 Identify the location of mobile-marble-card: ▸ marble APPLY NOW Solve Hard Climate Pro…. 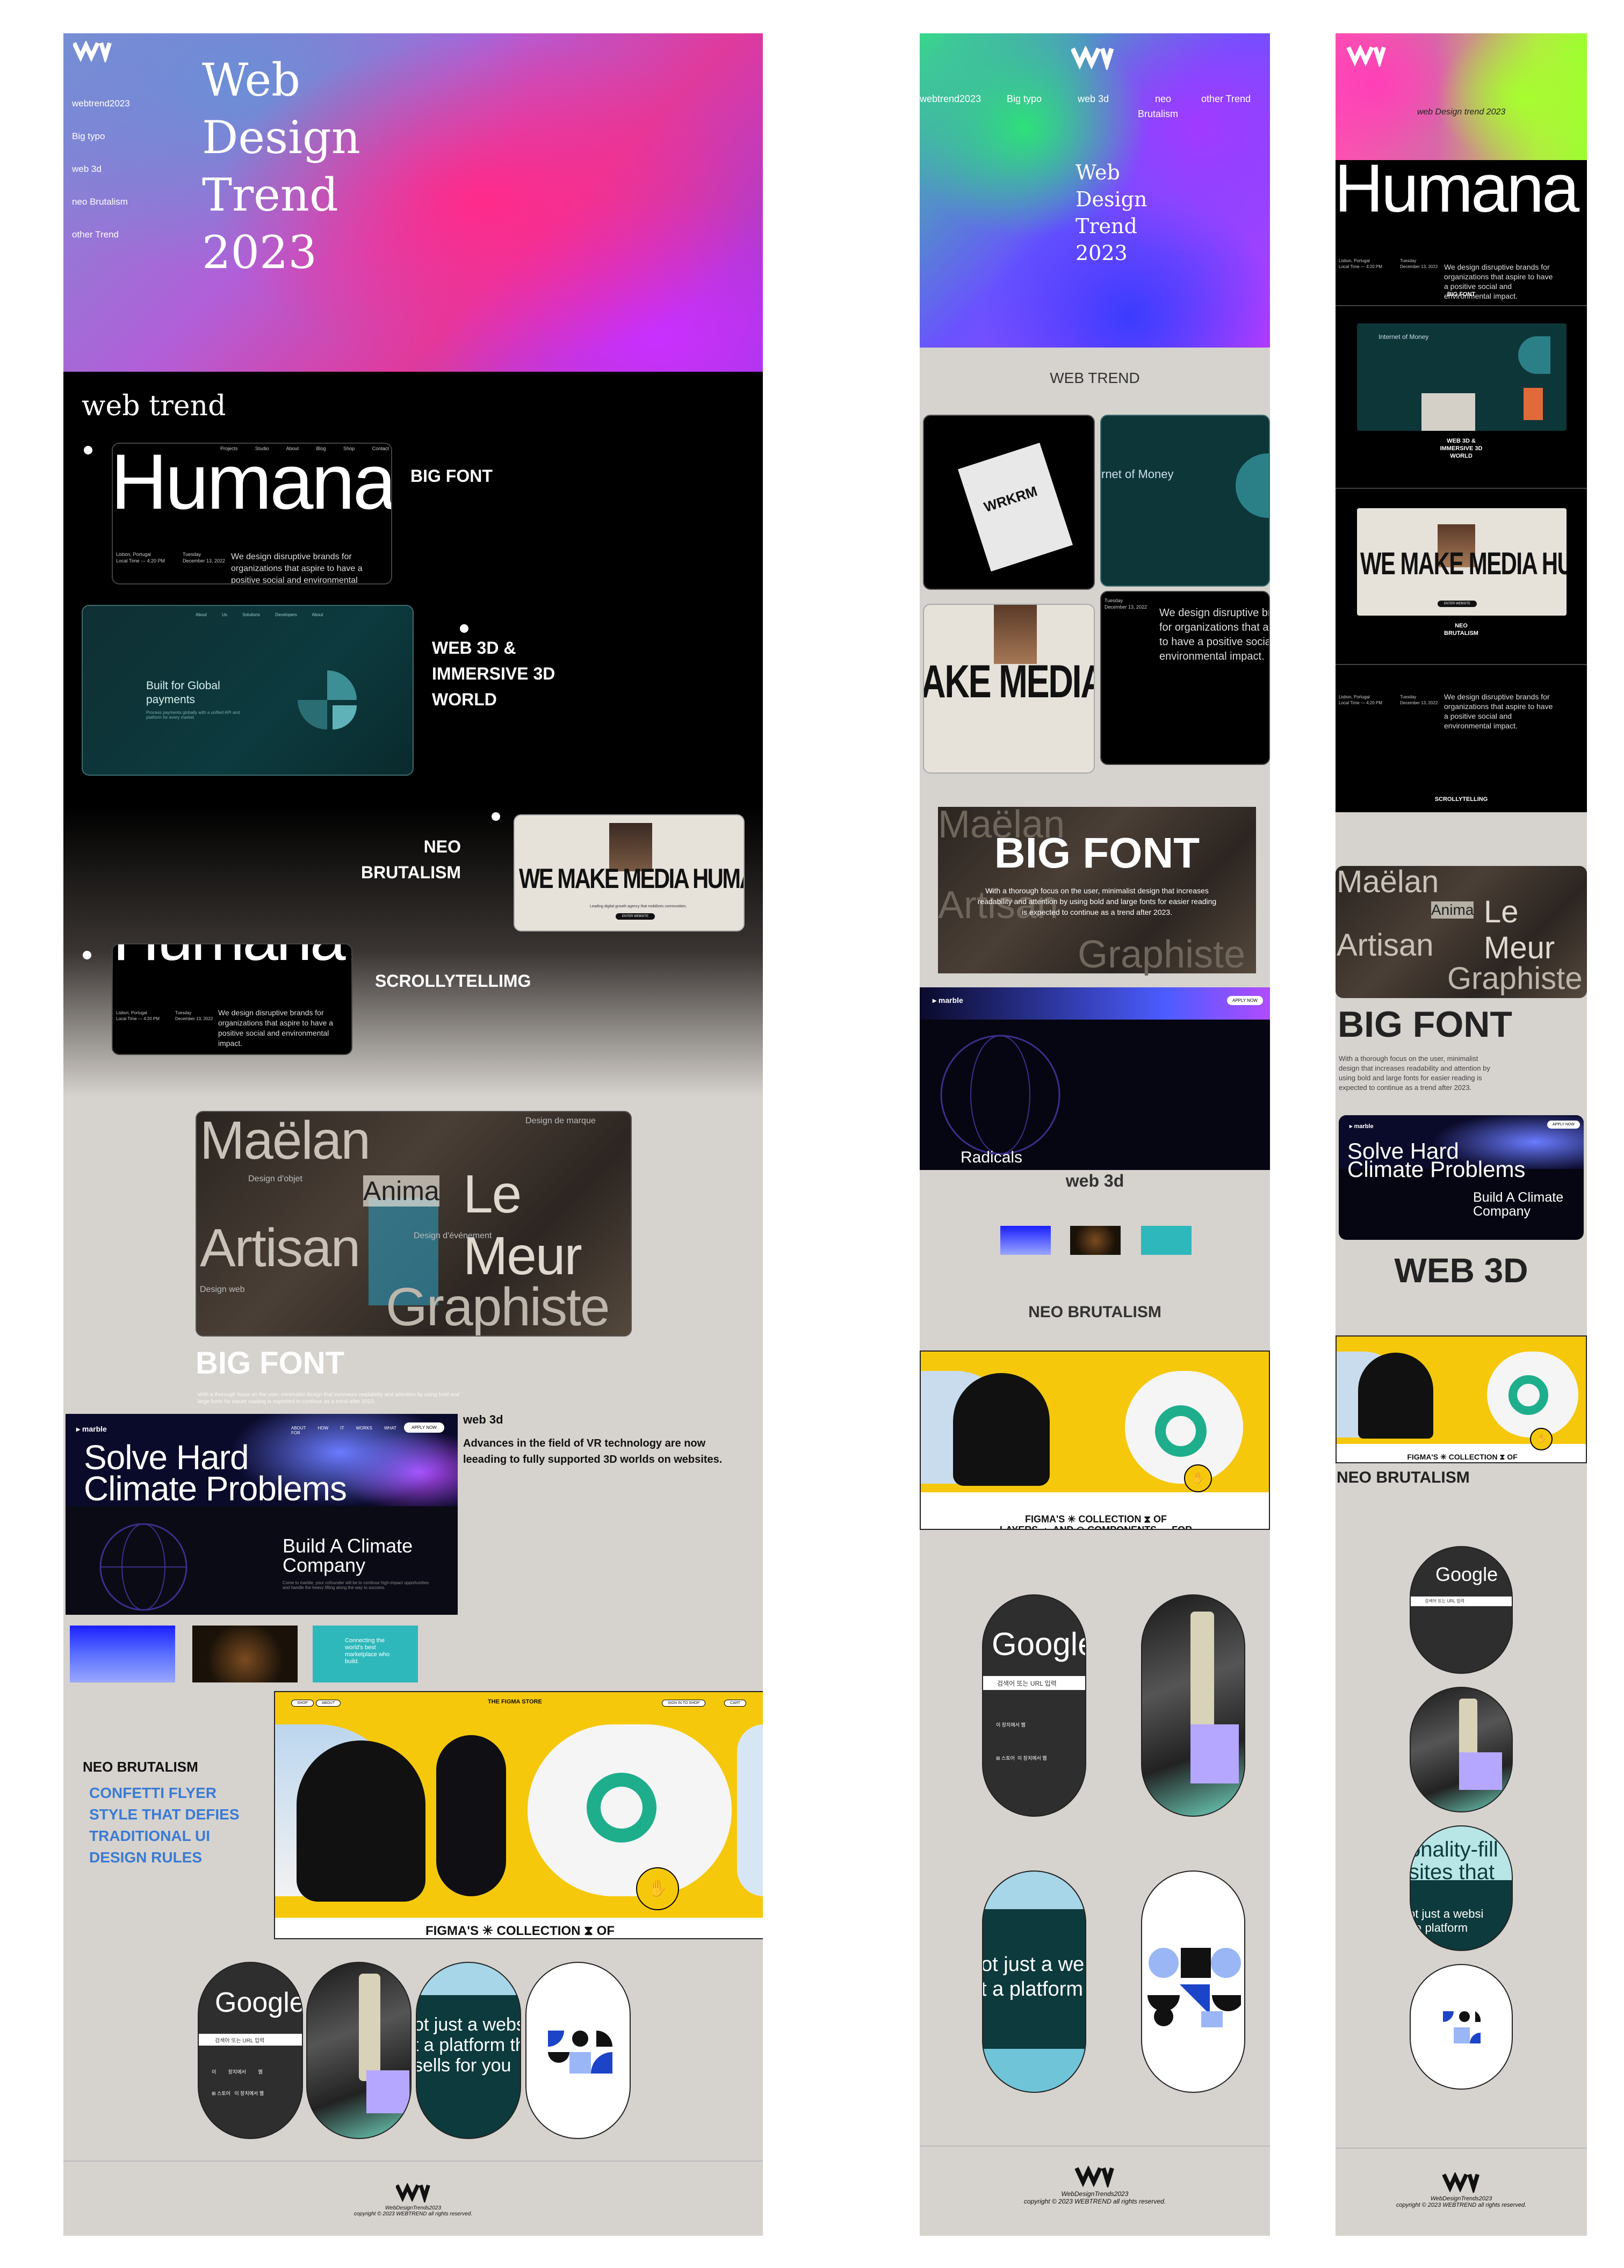
(1462, 1177).